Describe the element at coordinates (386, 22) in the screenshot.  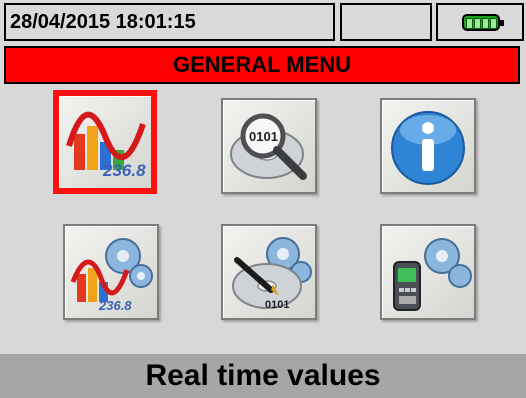
I see `status-indicator` at that location.